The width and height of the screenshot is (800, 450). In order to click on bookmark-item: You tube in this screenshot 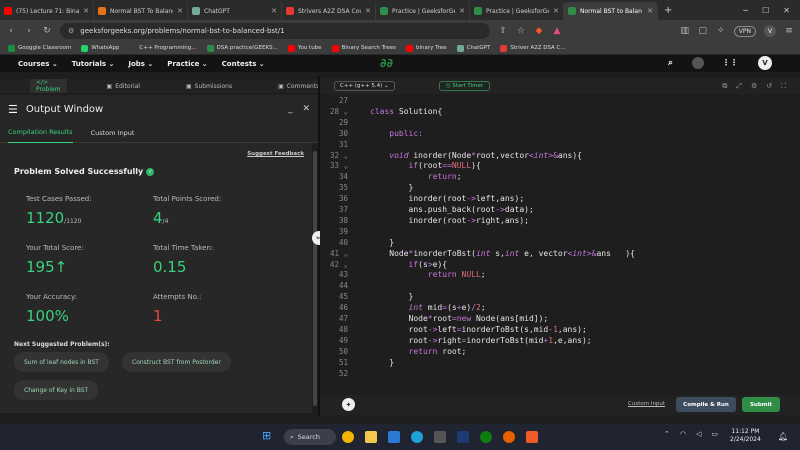, I will do `click(304, 48)`.